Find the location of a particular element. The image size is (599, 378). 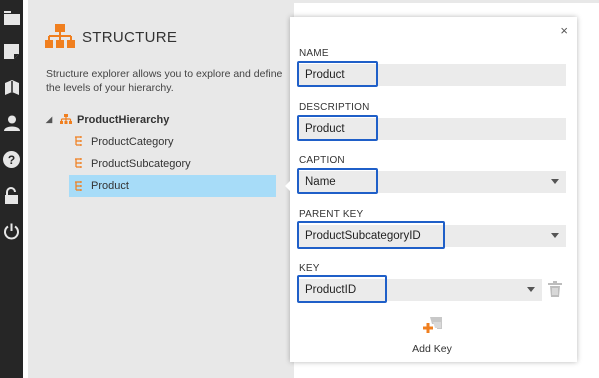

caption-label: CAPTION is located at coordinates (322, 160).